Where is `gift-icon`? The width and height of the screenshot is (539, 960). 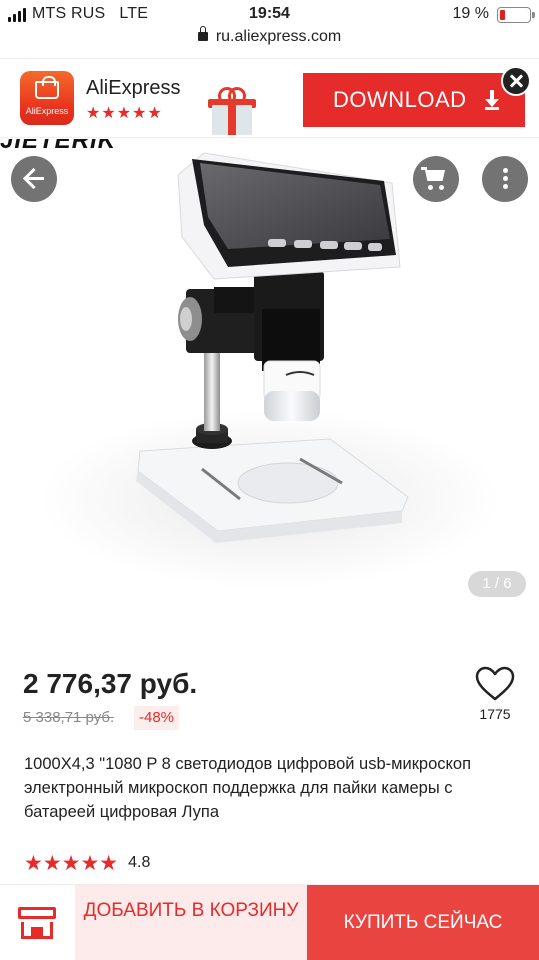 gift-icon is located at coordinates (232, 113).